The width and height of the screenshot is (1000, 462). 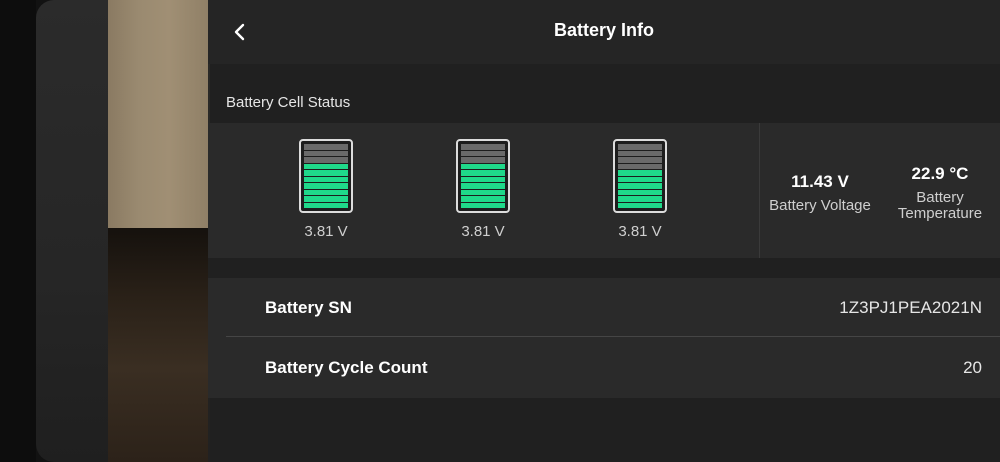 What do you see at coordinates (18, 231) in the screenshot?
I see `screen-edge` at bounding box center [18, 231].